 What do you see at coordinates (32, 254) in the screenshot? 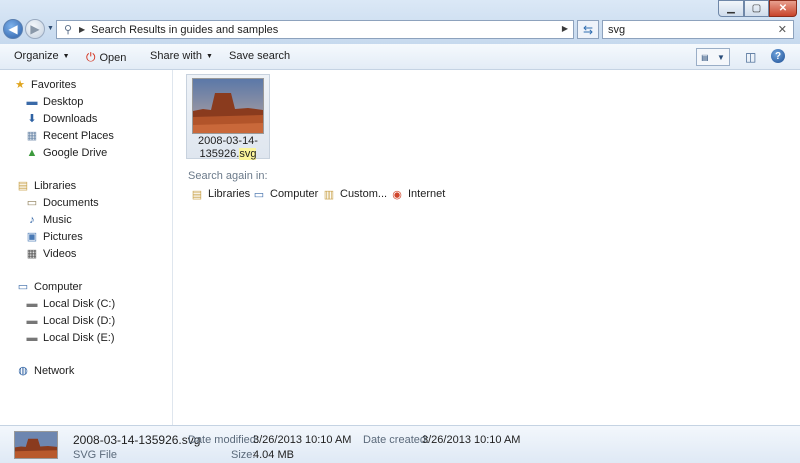
I see `videos-icon: ▦` at bounding box center [32, 254].